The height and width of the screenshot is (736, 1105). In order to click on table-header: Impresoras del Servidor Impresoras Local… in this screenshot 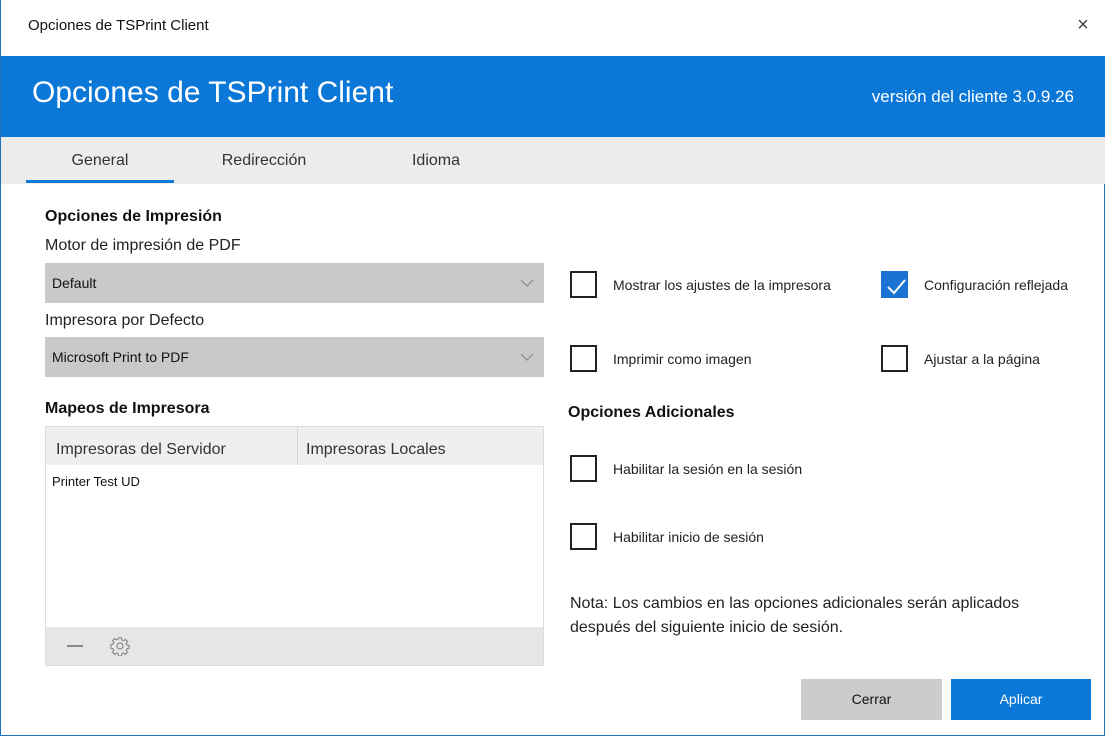, I will do `click(294, 446)`.